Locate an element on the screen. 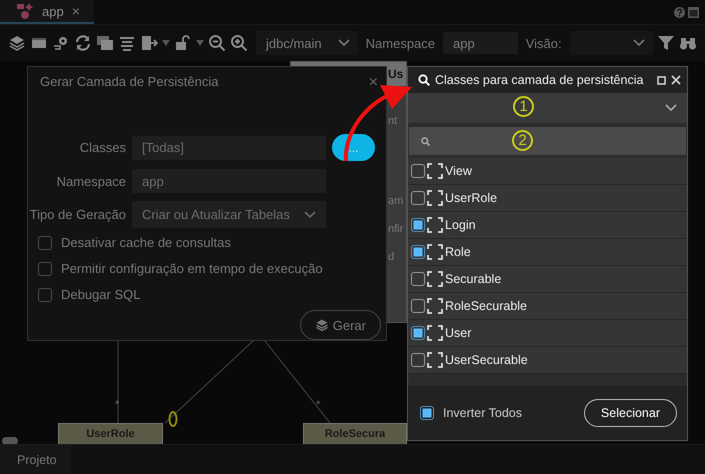  field-label: Classes is located at coordinates (102, 147).